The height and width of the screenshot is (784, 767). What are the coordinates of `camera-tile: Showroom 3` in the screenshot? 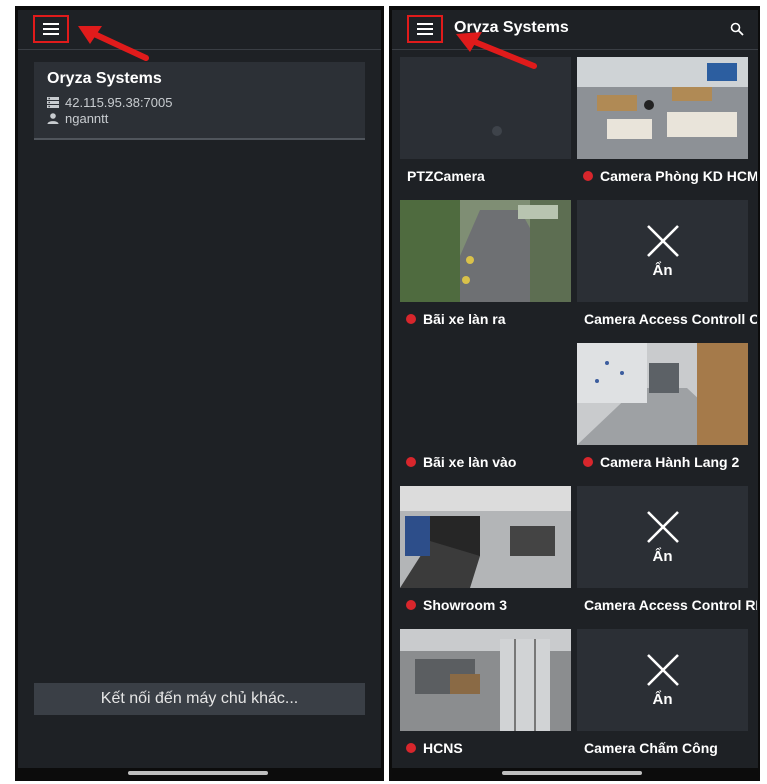 It's located at (485, 554).